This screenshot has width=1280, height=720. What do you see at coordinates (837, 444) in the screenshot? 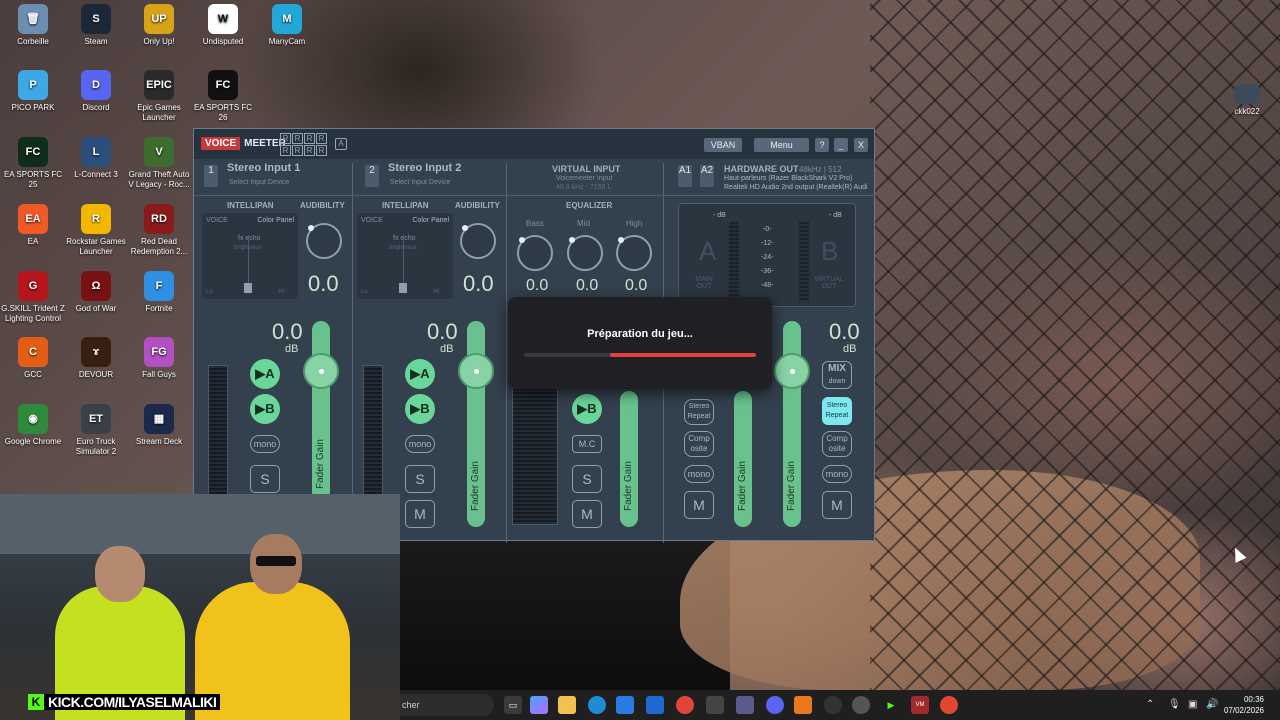
I see `a2-composite-button: Comp osite` at bounding box center [837, 444].